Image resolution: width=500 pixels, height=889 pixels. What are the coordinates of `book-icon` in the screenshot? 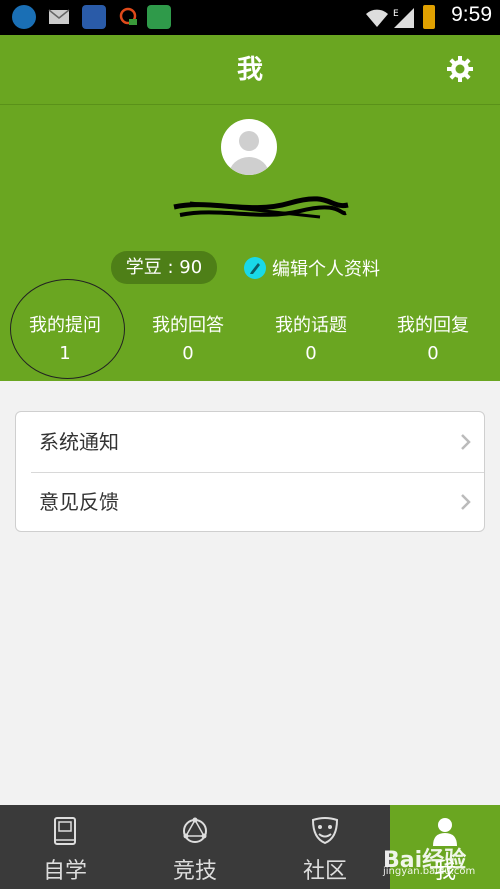 It's located at (65, 831).